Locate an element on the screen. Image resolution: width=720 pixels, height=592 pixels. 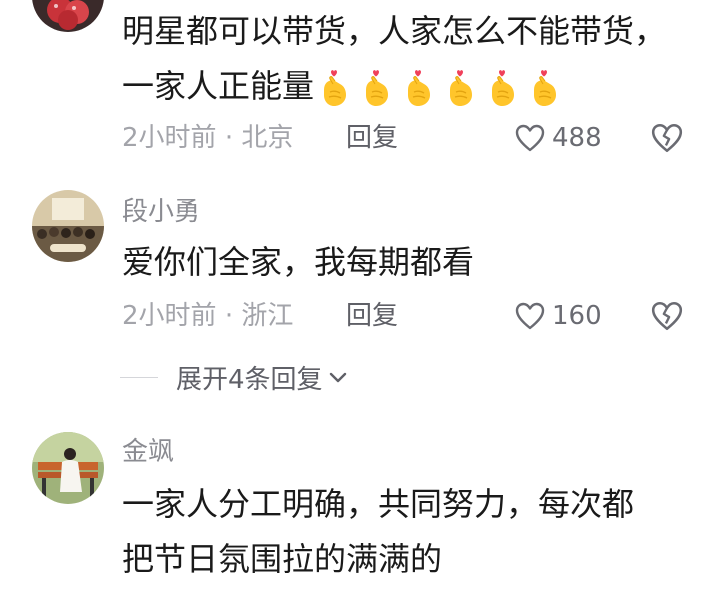
comment-text-line: 一家人分工明确，共同努力，每次都 is located at coordinates (378, 504).